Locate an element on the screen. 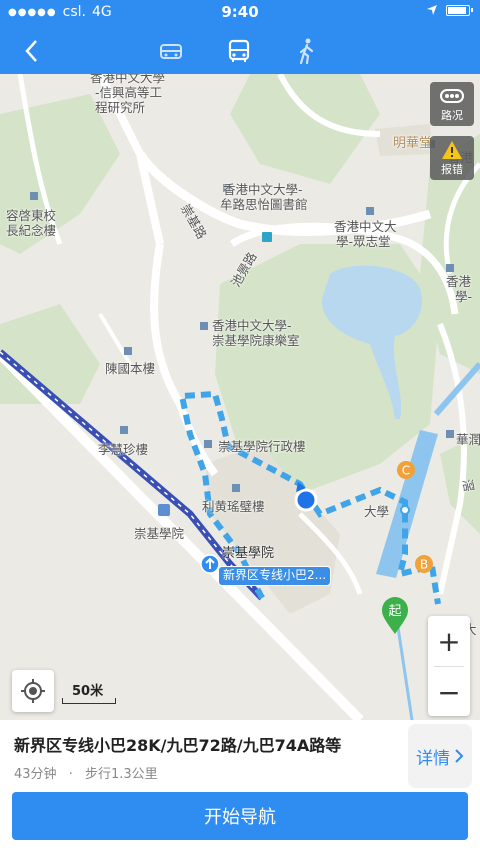  scale-bar is located at coordinates (89, 701).